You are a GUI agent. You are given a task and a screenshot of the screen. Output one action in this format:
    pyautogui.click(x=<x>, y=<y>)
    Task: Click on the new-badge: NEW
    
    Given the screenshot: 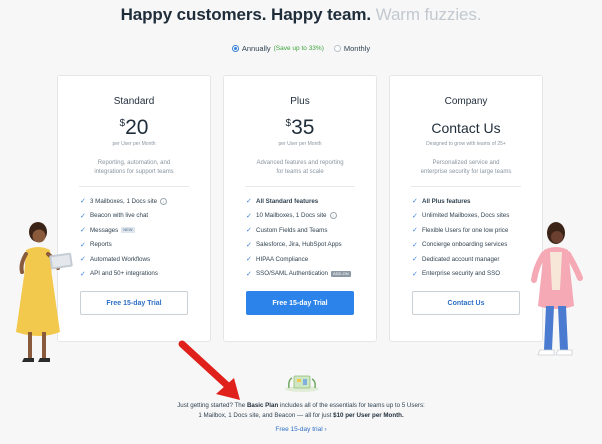 What is the action you would take?
    pyautogui.click(x=128, y=230)
    